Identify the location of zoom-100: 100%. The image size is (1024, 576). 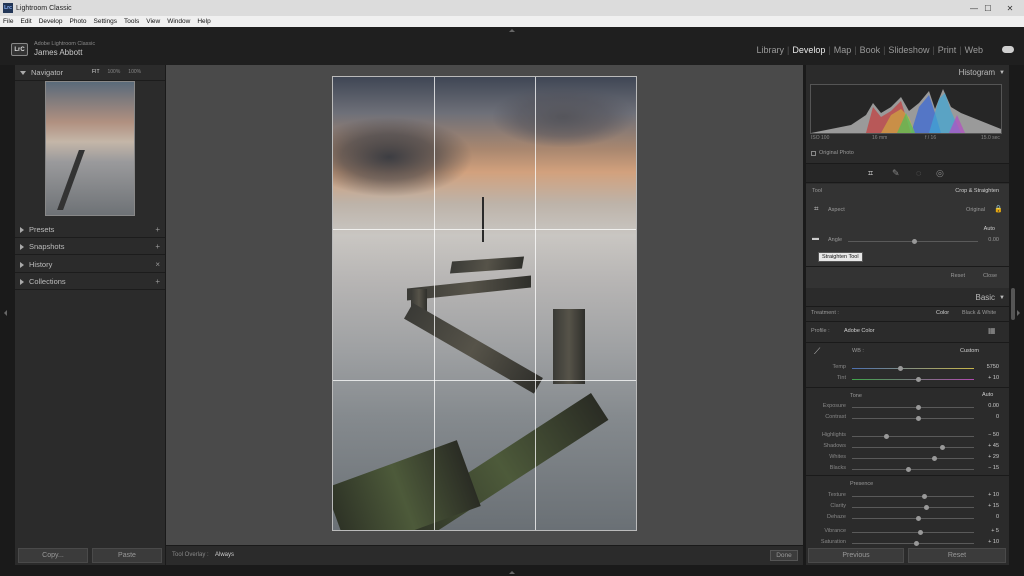
(114, 72).